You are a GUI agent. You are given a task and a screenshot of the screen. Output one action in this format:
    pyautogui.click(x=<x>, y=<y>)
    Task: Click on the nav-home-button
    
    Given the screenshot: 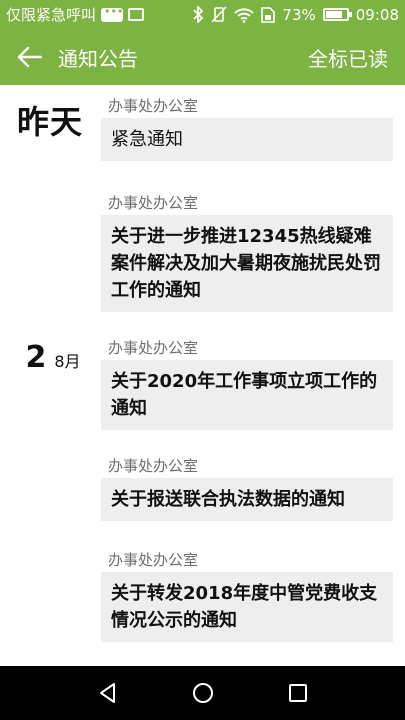 What is the action you would take?
    pyautogui.click(x=203, y=693)
    